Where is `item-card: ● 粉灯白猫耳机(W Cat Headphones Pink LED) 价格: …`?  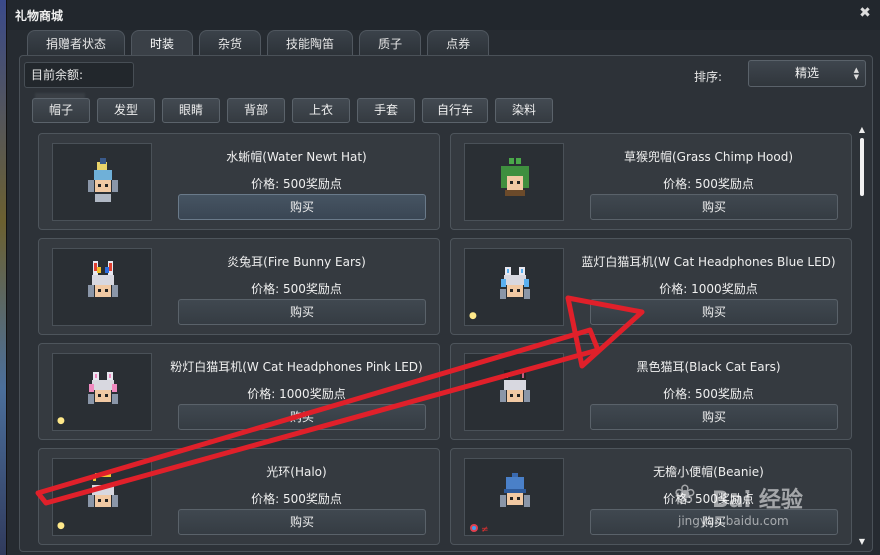
item-card: ● 粉灯白猫耳机(W Cat Headphones Pink LED) 价格: … is located at coordinates (239, 391).